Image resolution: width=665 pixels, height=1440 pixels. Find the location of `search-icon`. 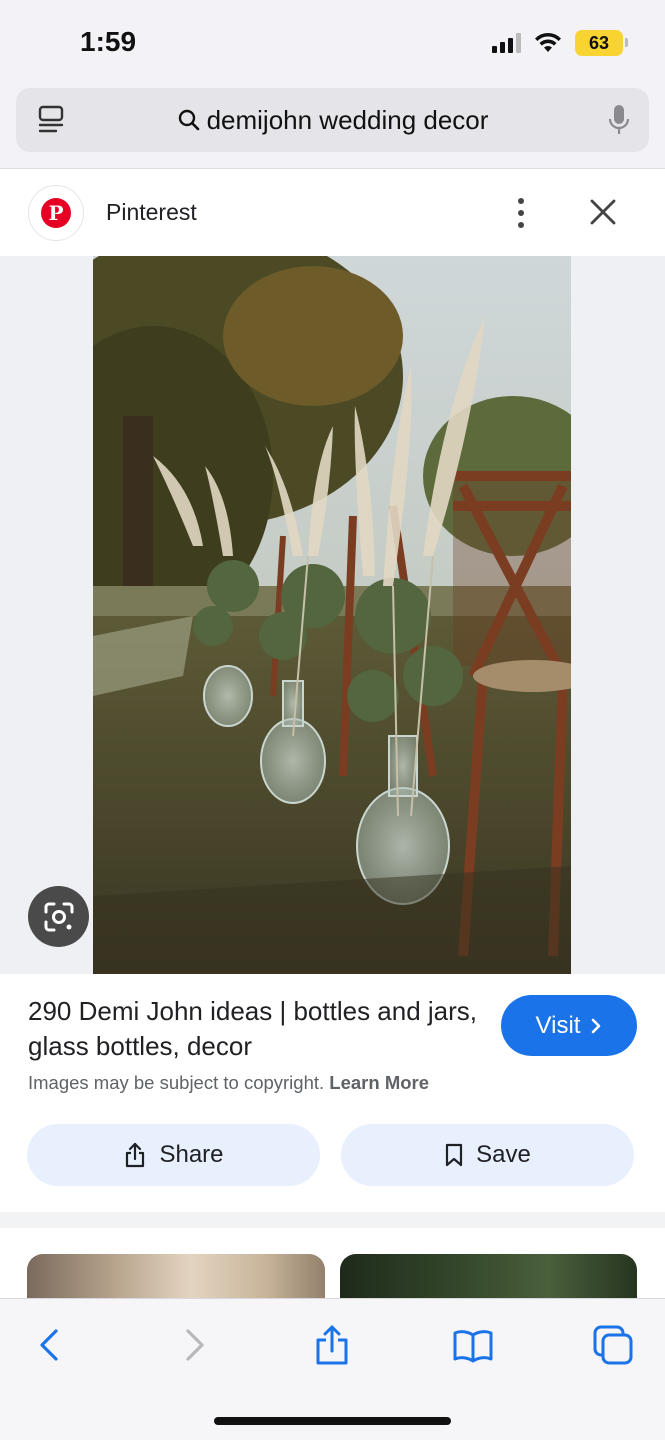

search-icon is located at coordinates (188, 120).